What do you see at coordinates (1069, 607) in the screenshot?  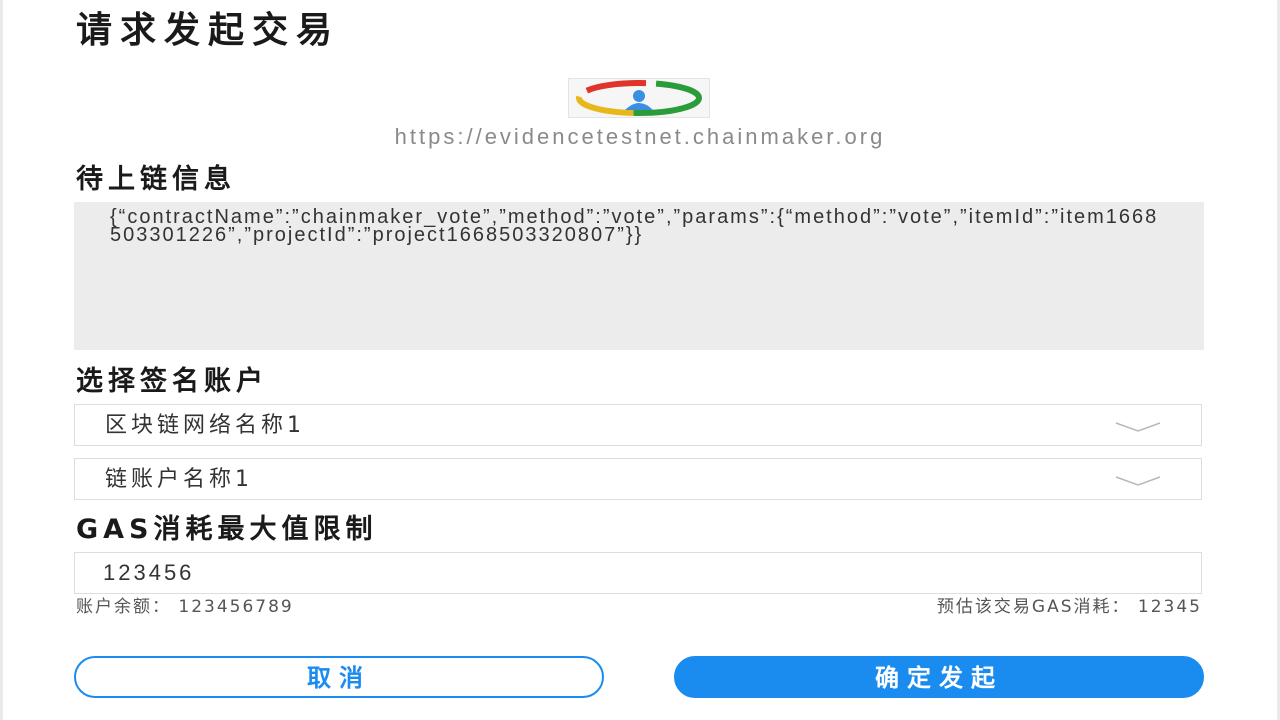 I see `gas-estimate-text: 预估该交易GAS消耗： 12345` at bounding box center [1069, 607].